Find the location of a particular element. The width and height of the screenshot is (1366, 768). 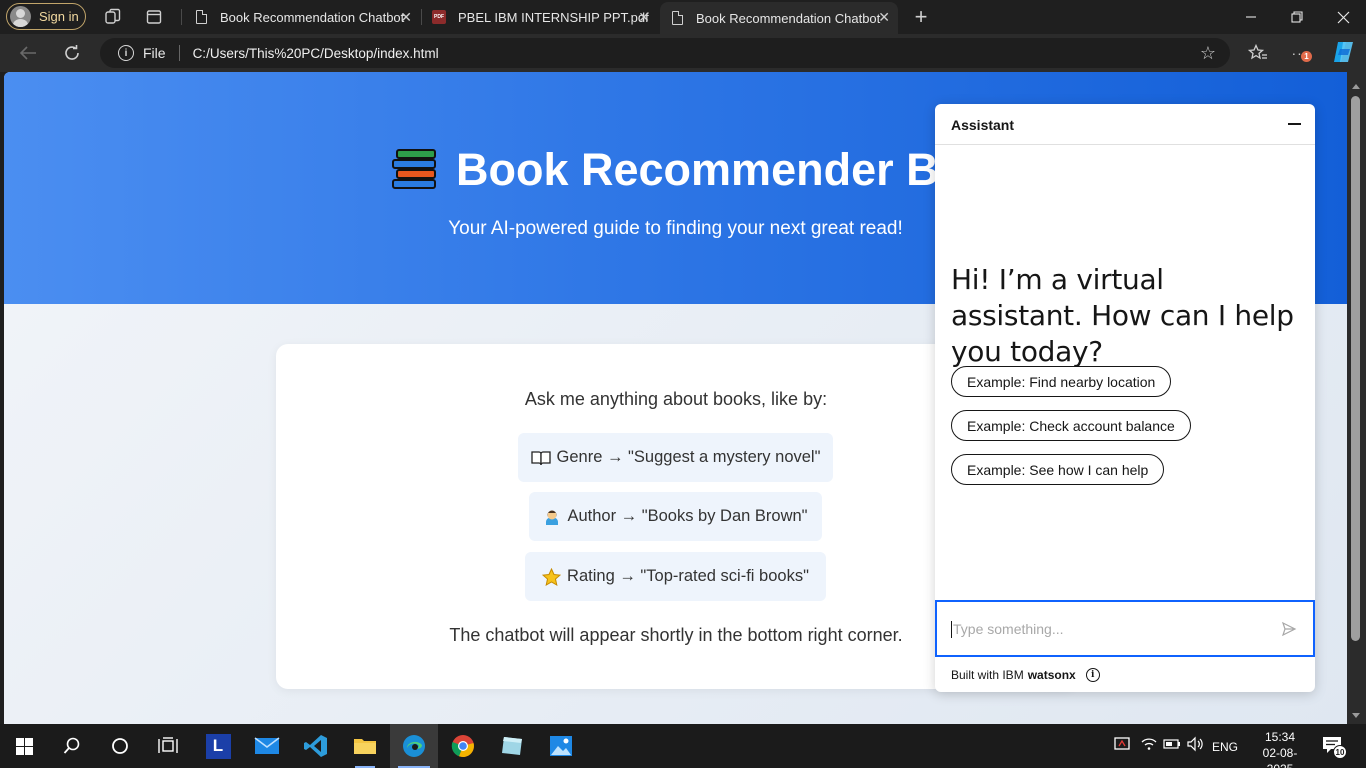

refresh-icon is located at coordinates (72, 53).